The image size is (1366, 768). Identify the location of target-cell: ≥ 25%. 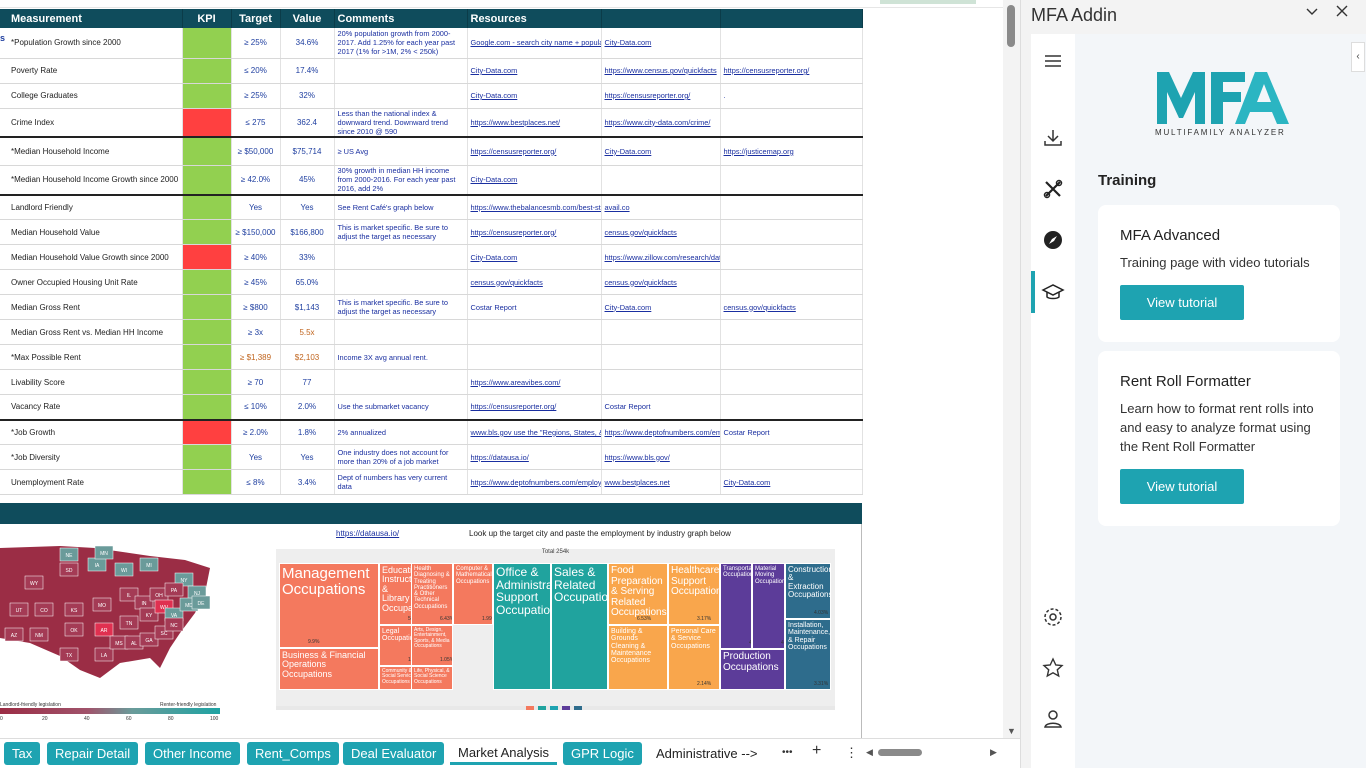
(256, 96).